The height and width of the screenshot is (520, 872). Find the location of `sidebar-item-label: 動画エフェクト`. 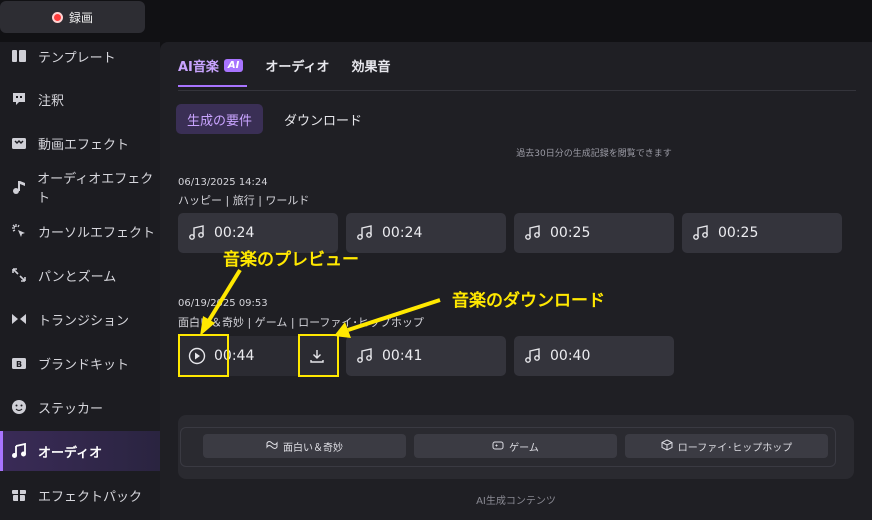

sidebar-item-label: 動画エフェクト is located at coordinates (84, 145).